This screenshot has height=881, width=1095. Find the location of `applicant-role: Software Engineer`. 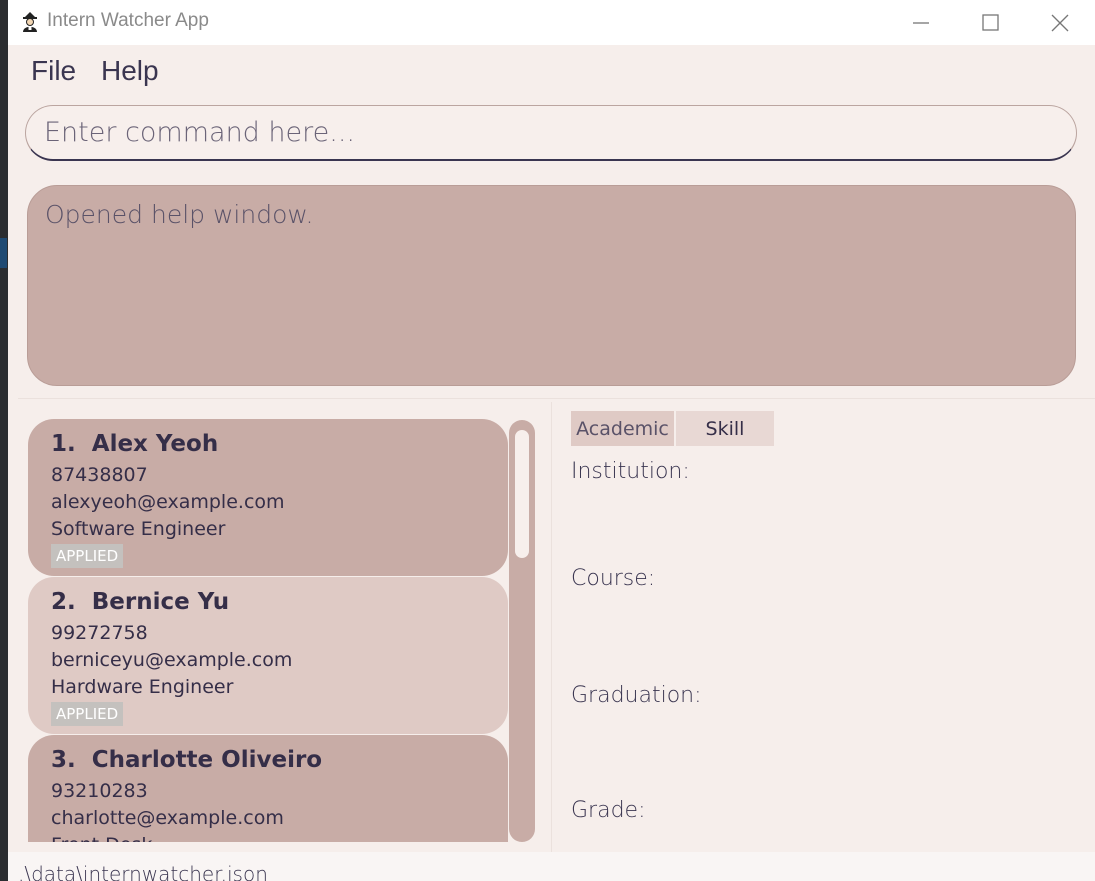

applicant-role: Software Engineer is located at coordinates (138, 529).